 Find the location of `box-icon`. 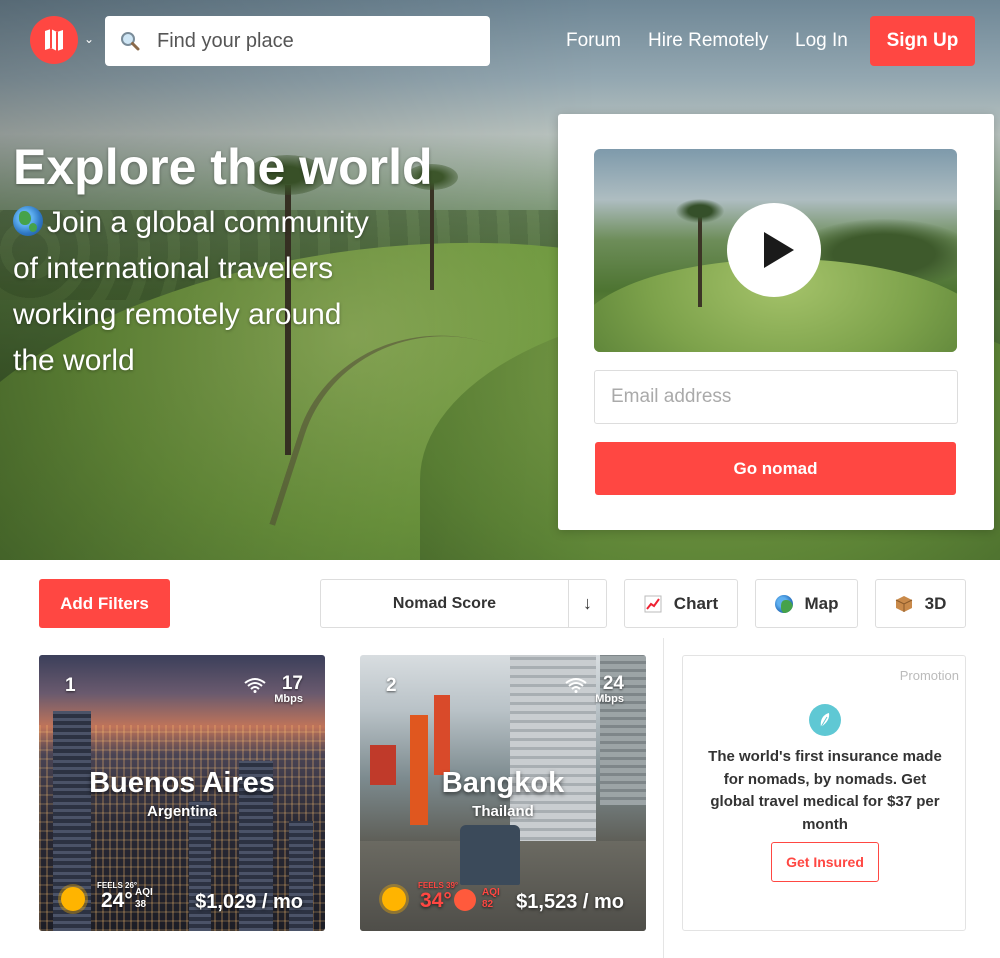

box-icon is located at coordinates (903, 603).